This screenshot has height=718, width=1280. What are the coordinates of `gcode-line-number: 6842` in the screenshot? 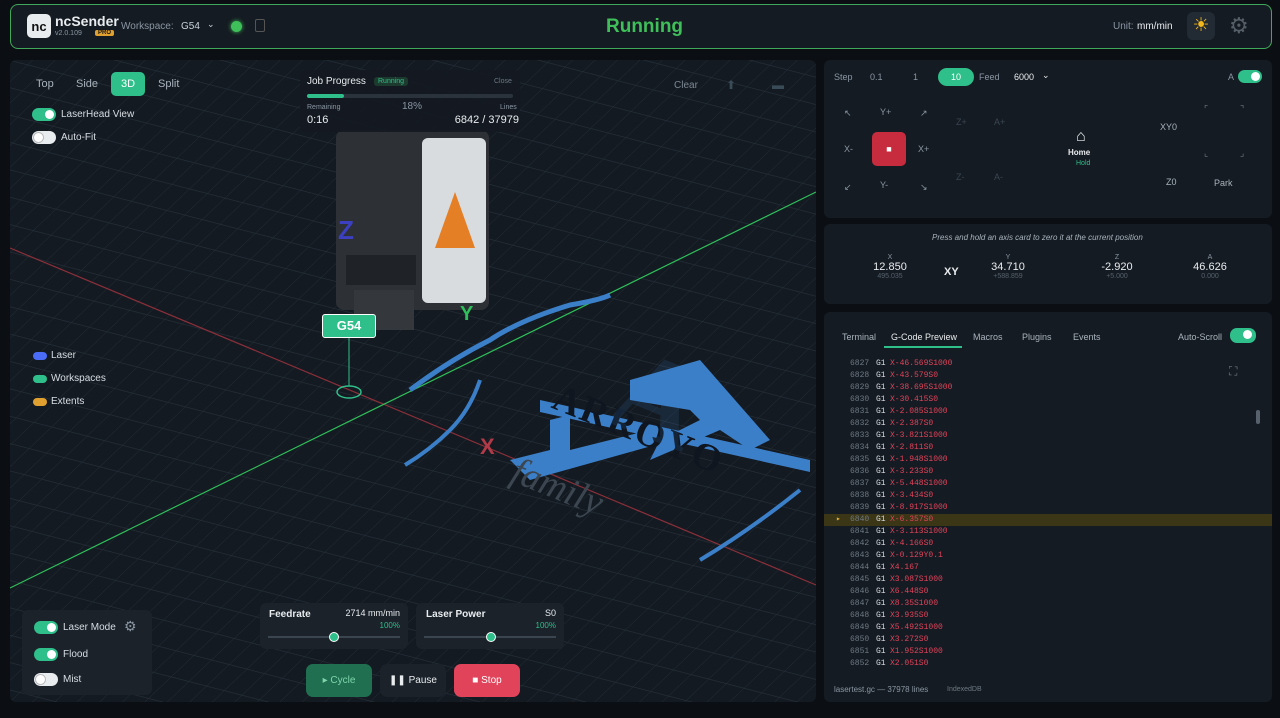 It's located at (860, 543).